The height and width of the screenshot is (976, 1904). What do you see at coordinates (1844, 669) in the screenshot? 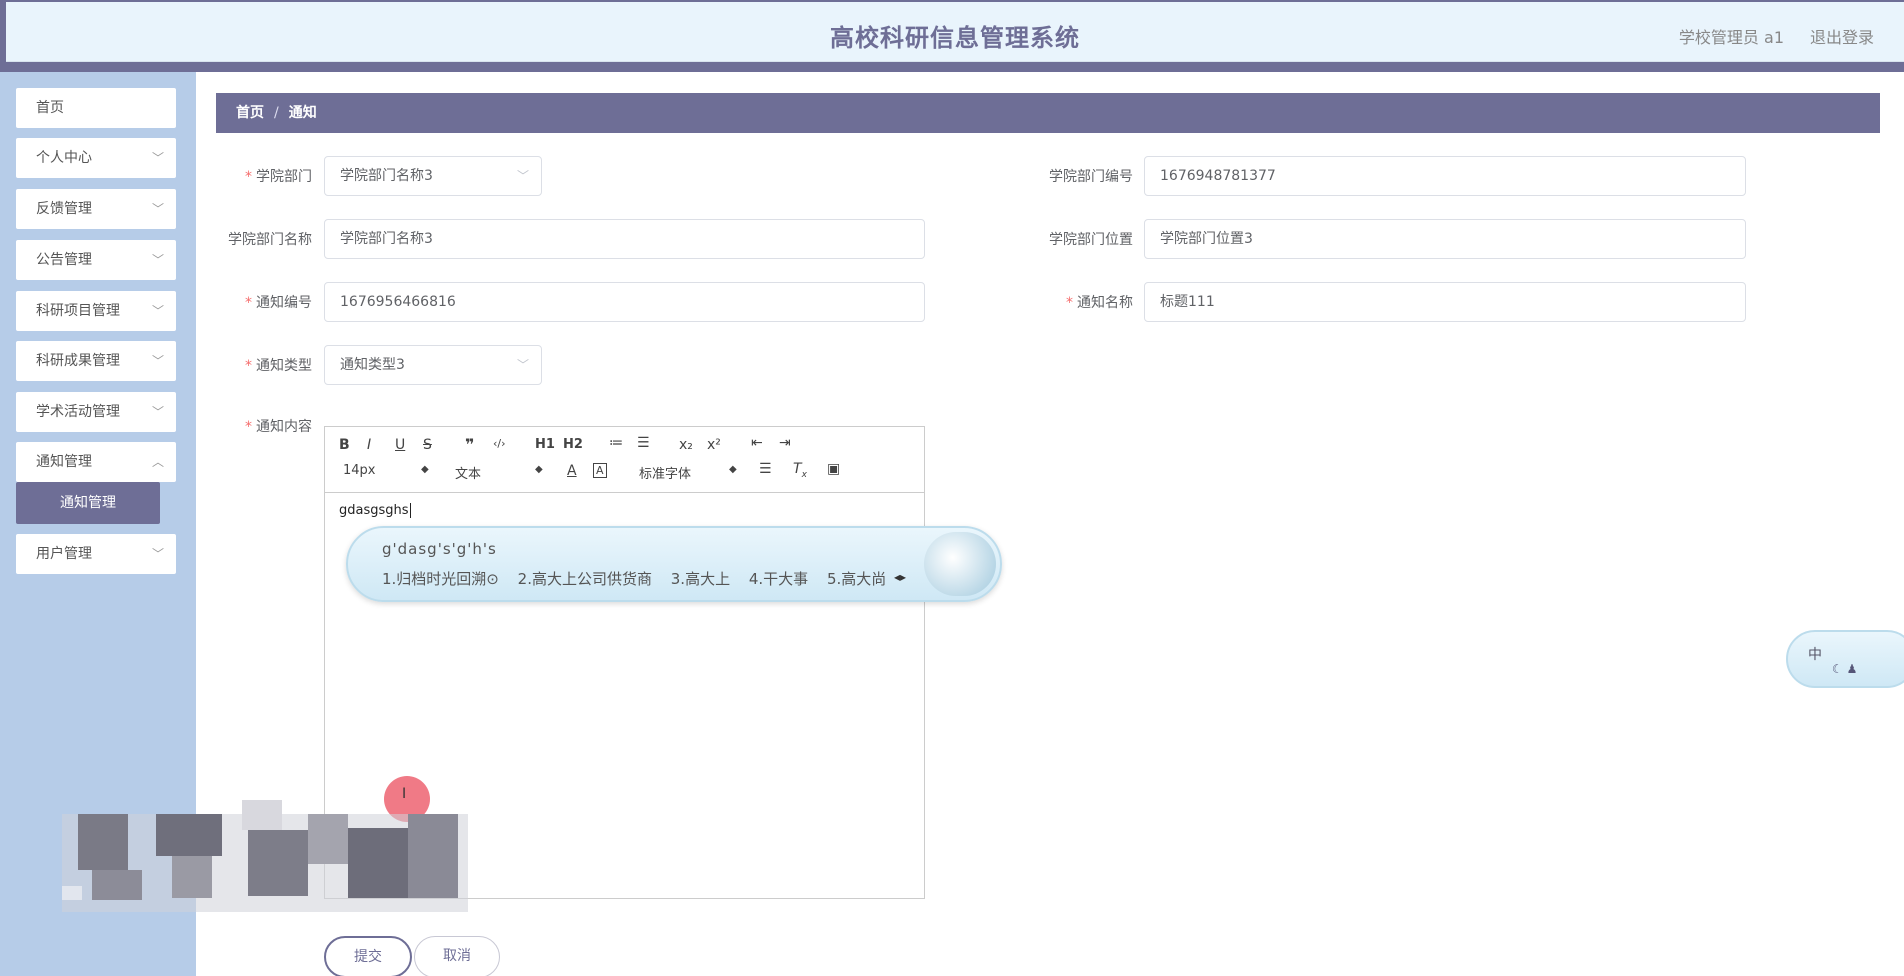
I see `ime-moon-icon: ☾ ♟` at bounding box center [1844, 669].